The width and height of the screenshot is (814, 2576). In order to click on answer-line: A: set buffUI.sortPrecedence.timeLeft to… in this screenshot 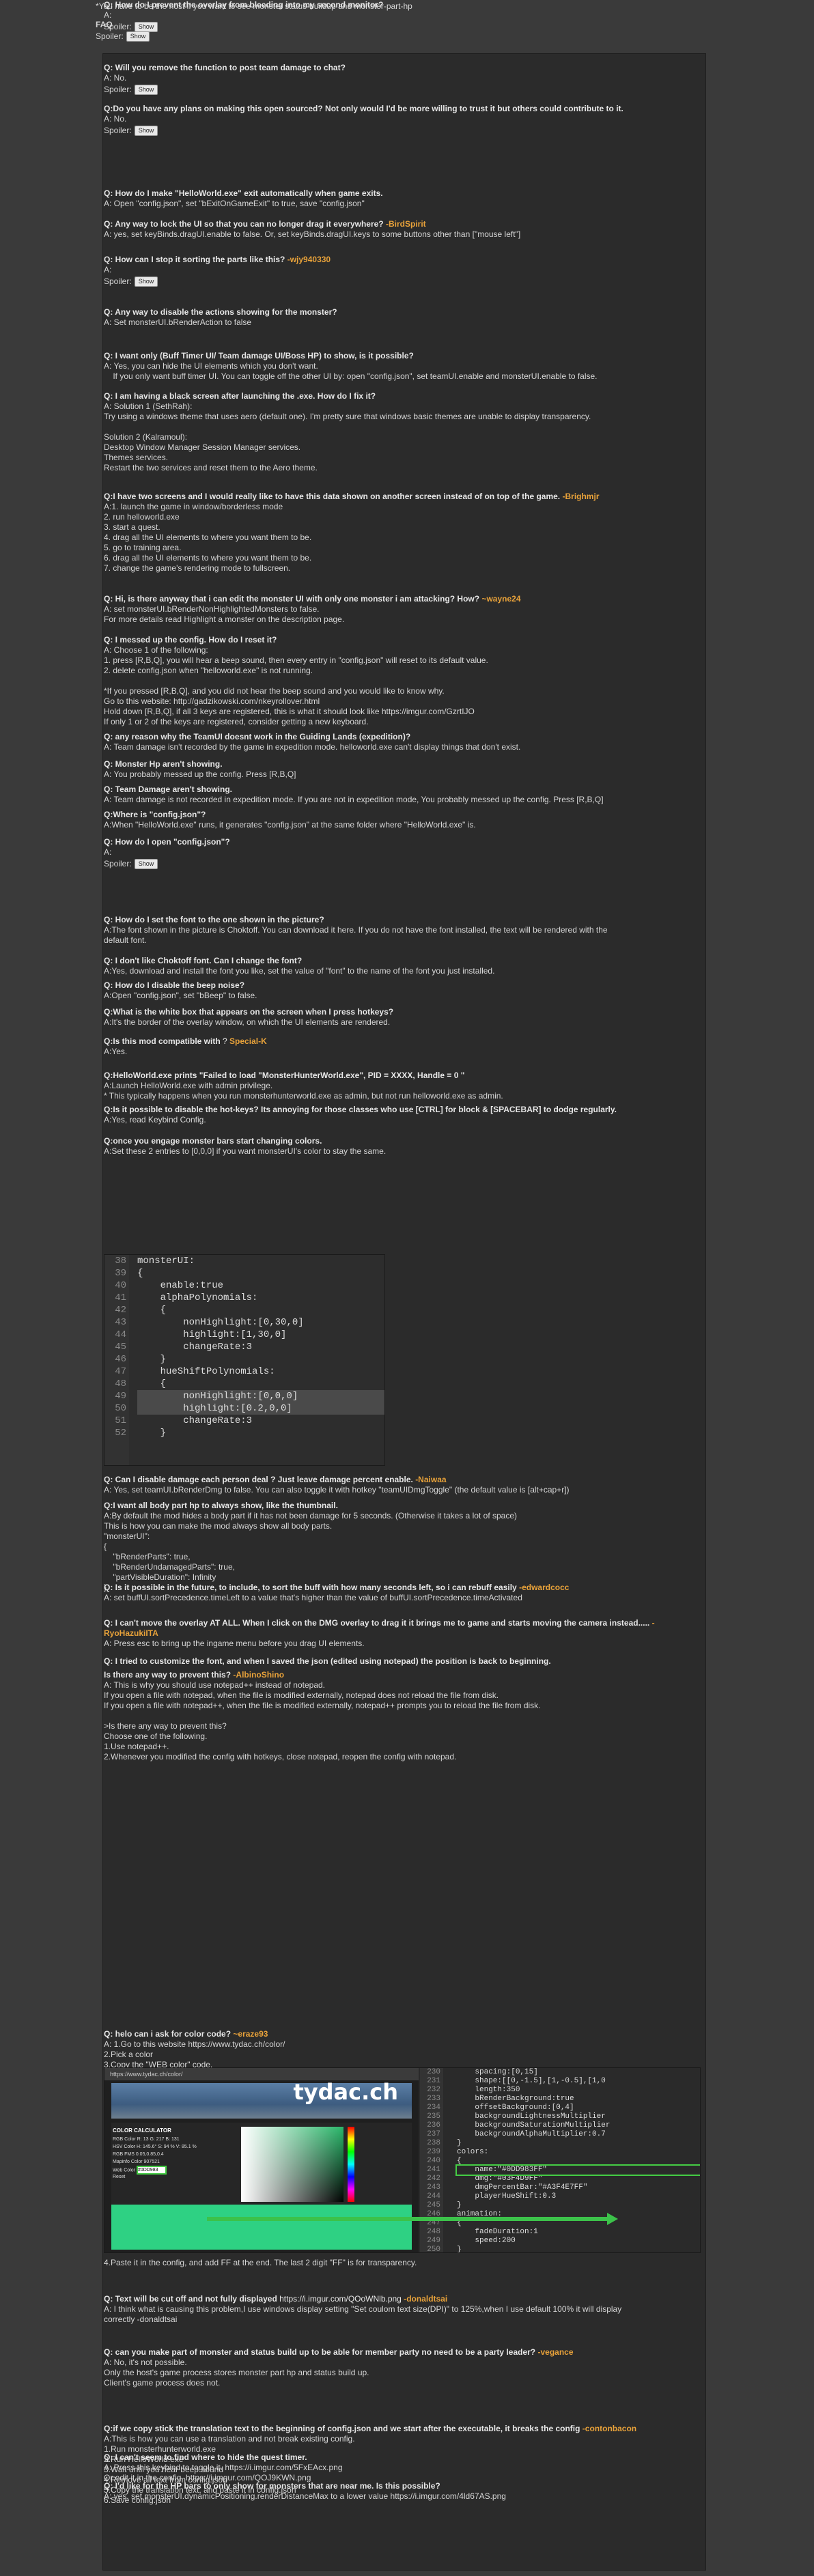, I will do `click(313, 1597)`.